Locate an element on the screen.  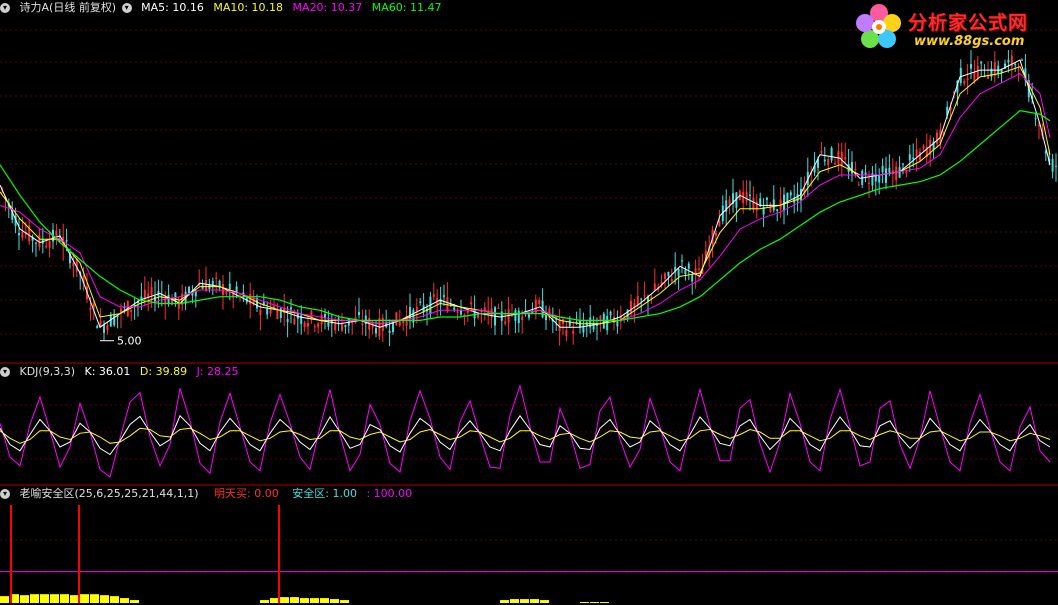
safe-indicator-name: 老喻安全区(25,6,25,25,21,44,1,1) is located at coordinates (109, 493).